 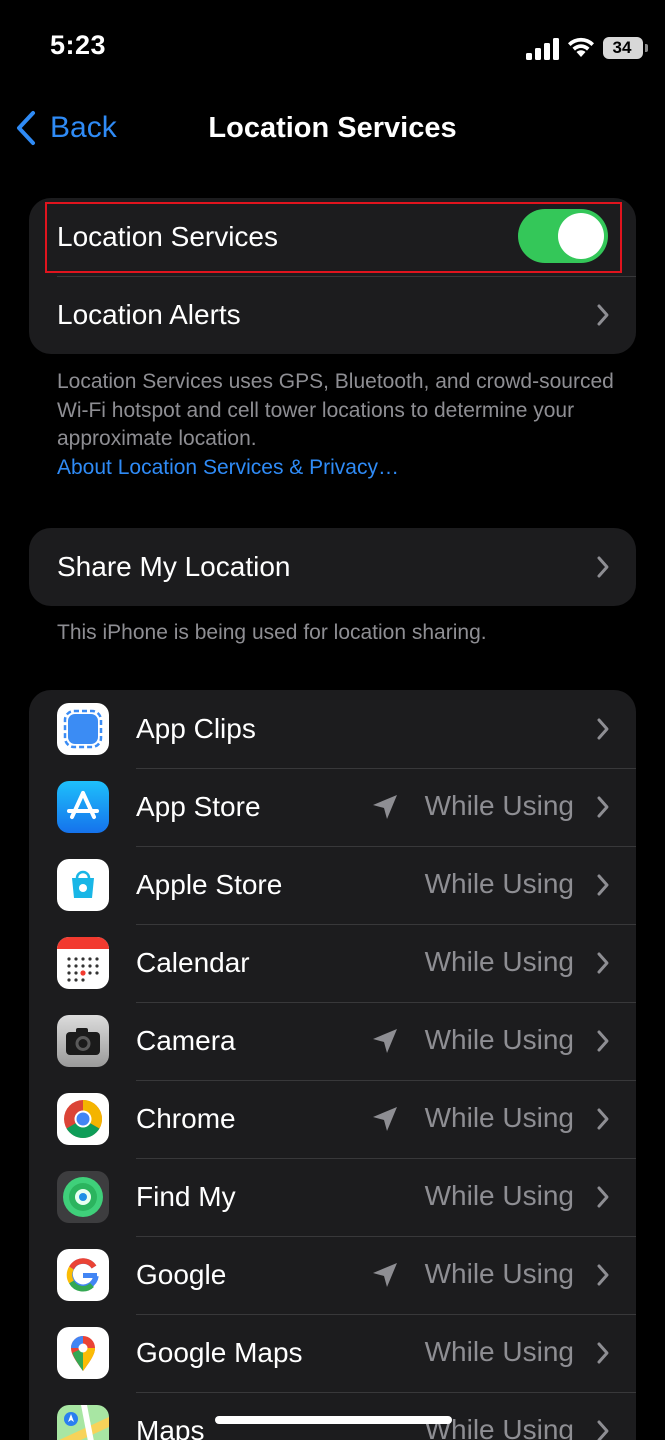 What do you see at coordinates (332, 963) in the screenshot?
I see `app-row-calendar: Calendar While Using` at bounding box center [332, 963].